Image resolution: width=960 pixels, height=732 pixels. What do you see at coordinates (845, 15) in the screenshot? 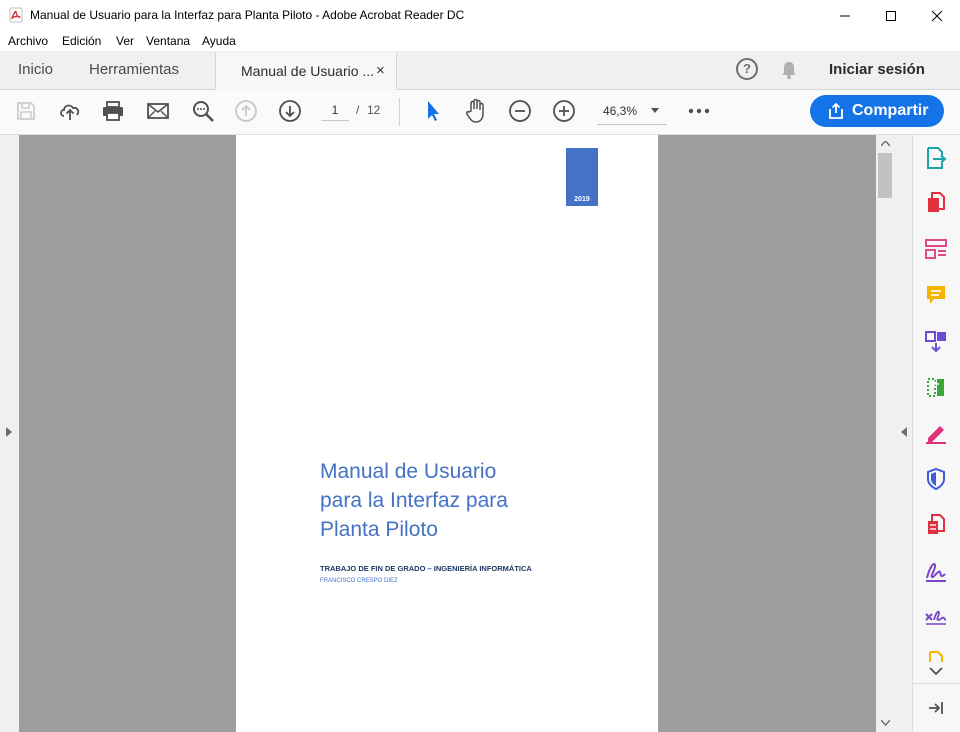
I see `minimize-button` at bounding box center [845, 15].